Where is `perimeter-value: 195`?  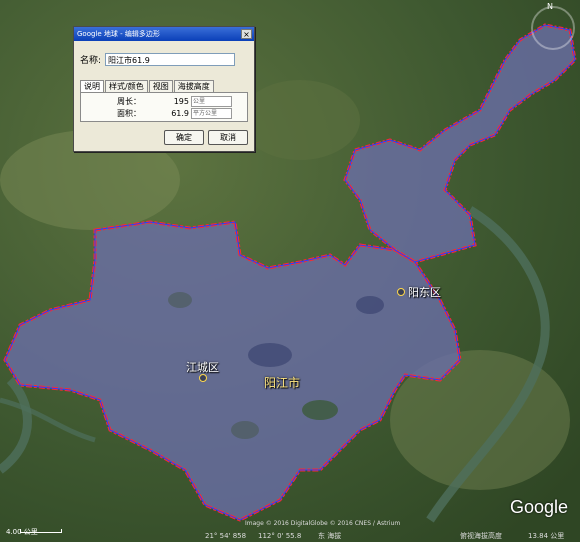 perimeter-value: 195 is located at coordinates (181, 101).